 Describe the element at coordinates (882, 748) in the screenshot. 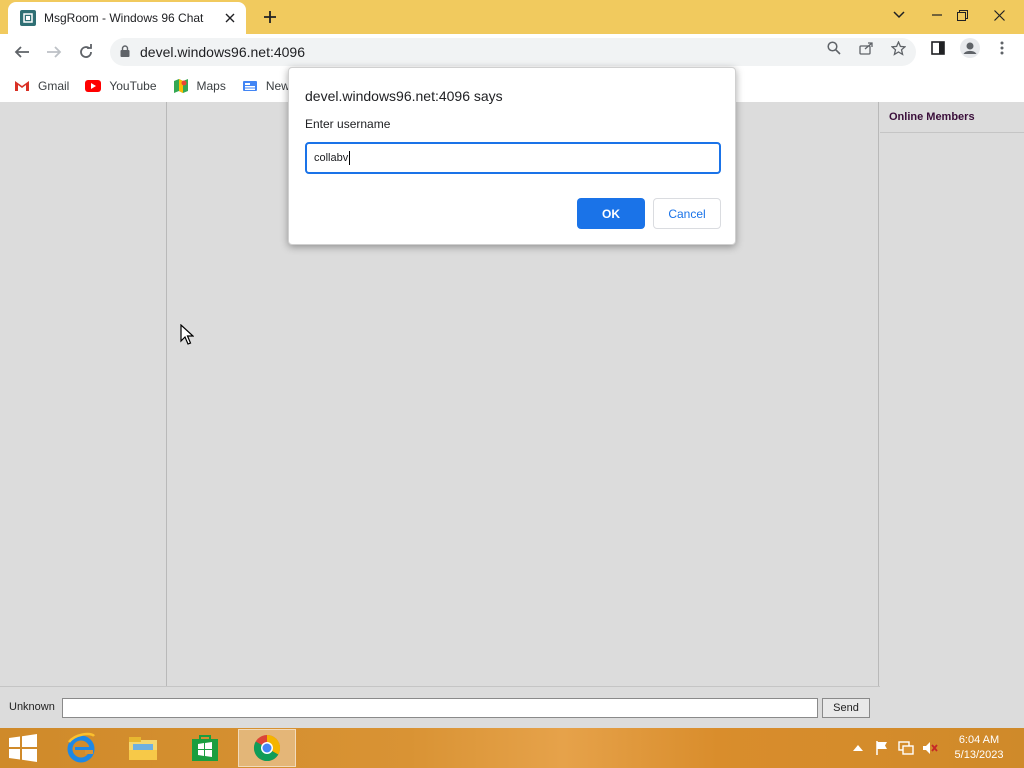

I see `action-center-flag-icon` at that location.